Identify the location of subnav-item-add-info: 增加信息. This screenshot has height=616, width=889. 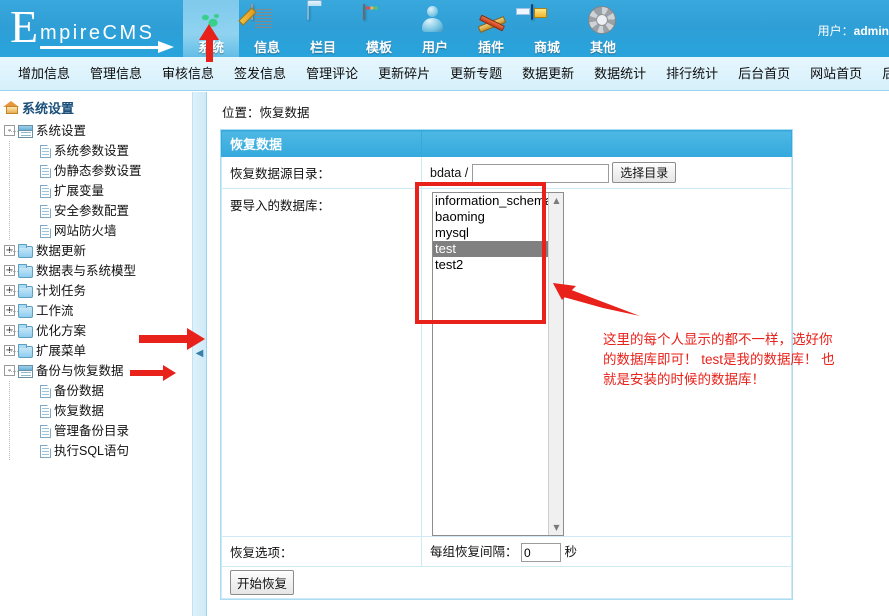
(44, 73).